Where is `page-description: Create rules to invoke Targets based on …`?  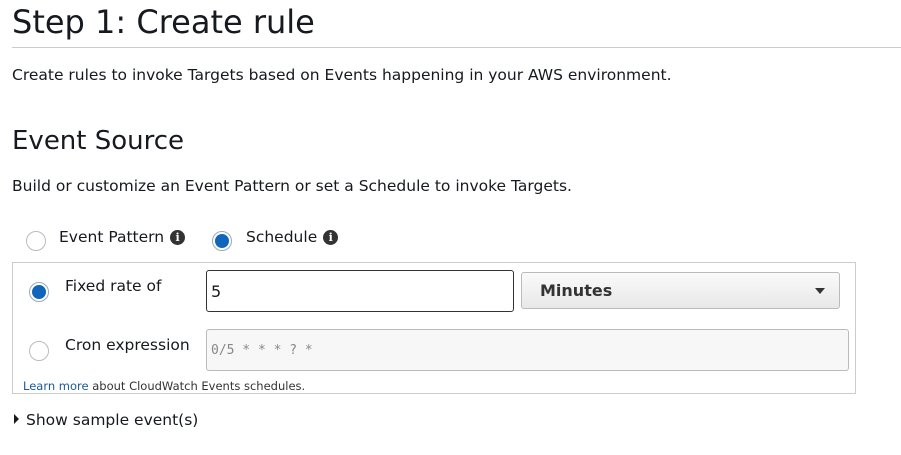 page-description: Create rules to invoke Targets based on … is located at coordinates (342, 75).